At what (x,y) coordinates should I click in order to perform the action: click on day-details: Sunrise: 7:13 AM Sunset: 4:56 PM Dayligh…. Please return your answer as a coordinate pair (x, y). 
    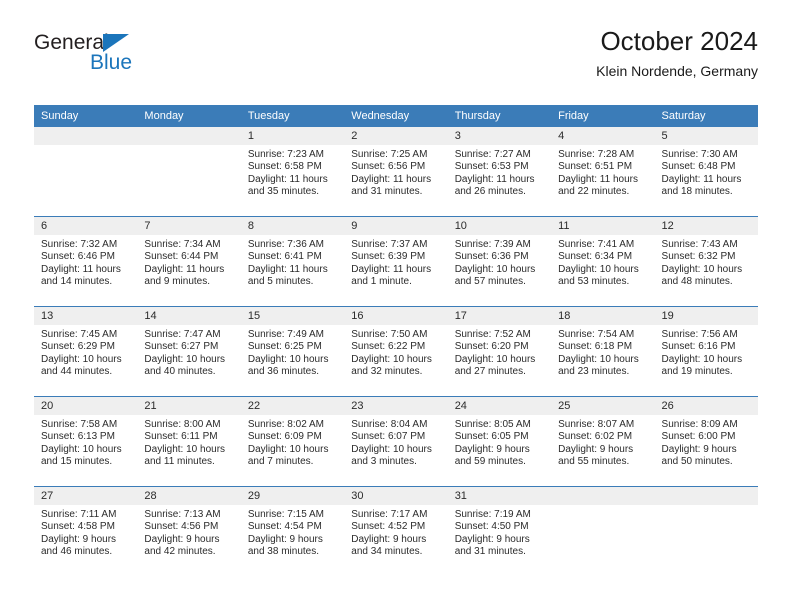
    Looking at the image, I should click on (188, 532).